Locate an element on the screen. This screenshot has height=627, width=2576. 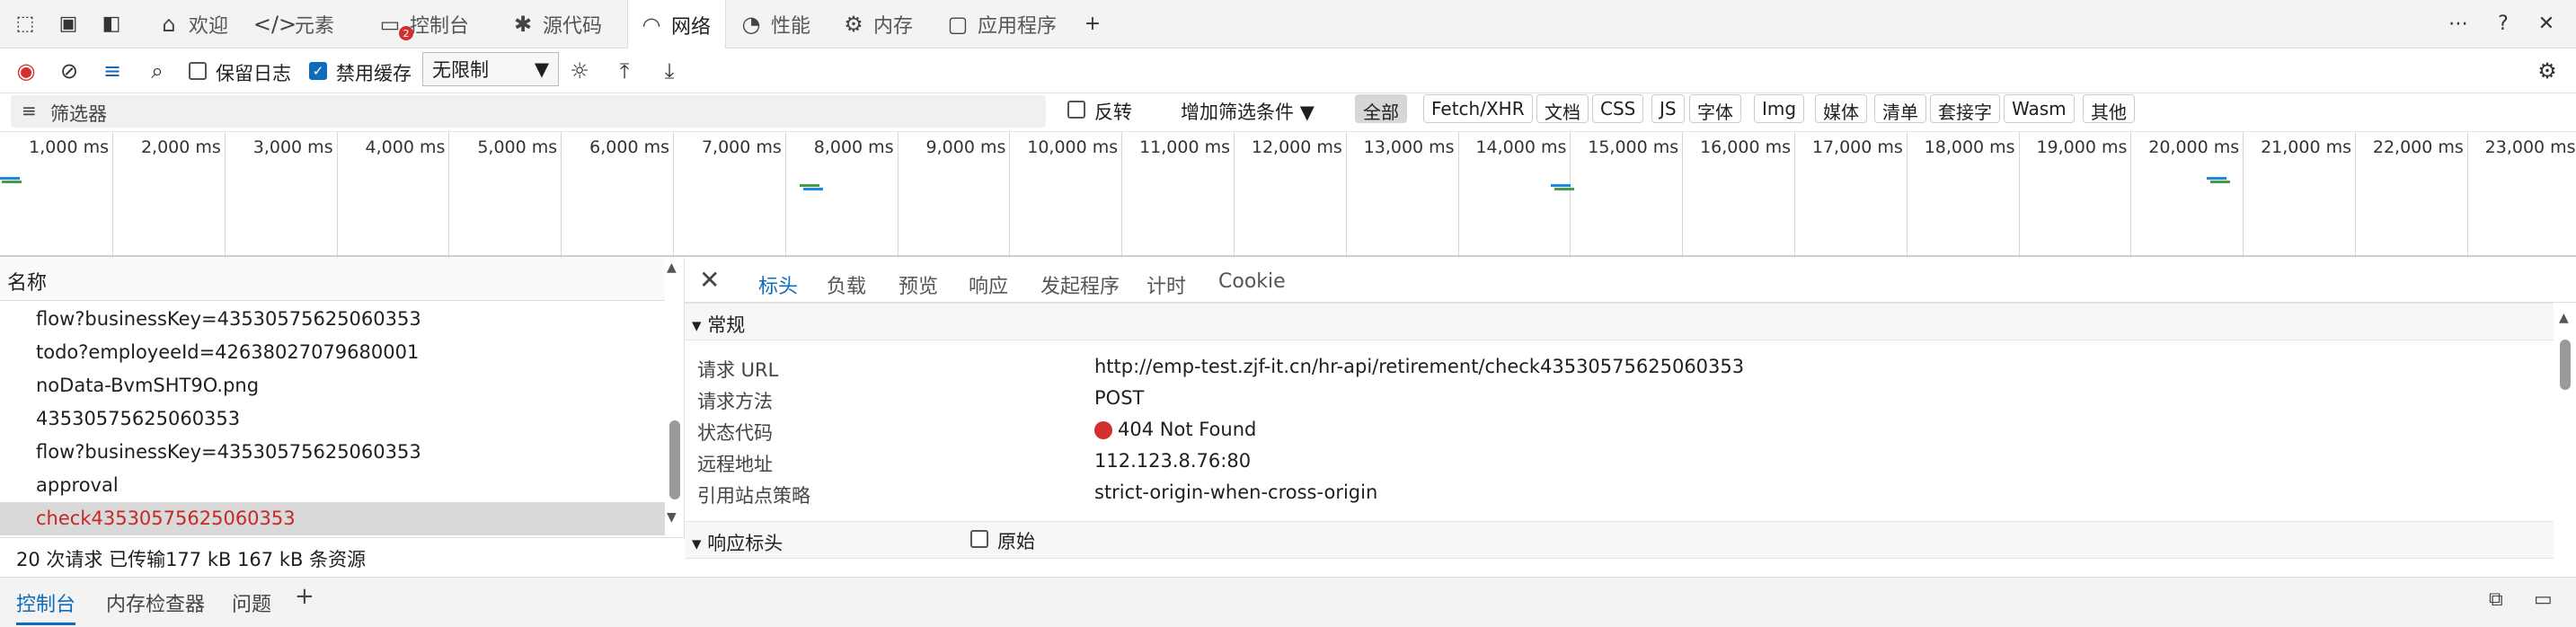
tab-elements: </> 元素 is located at coordinates (303, 25).